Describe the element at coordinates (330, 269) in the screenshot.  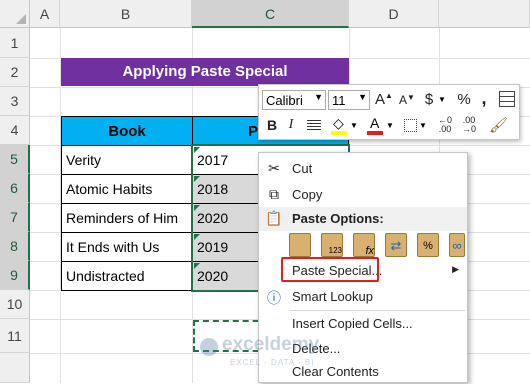
I see `paste-special-highlight` at that location.